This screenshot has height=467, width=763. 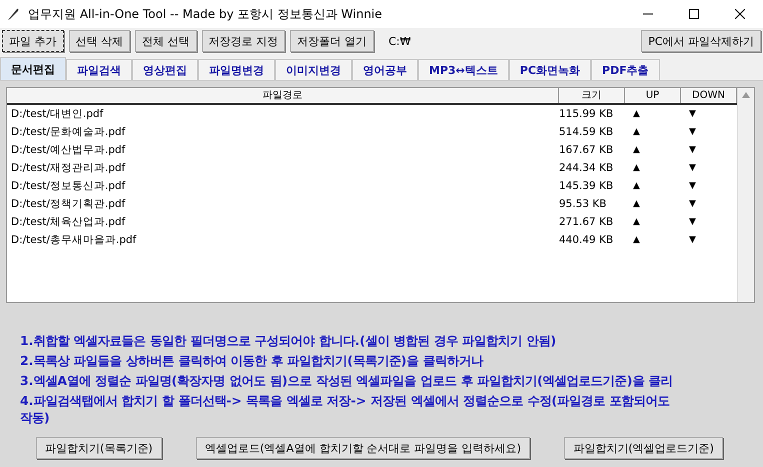 I want to click on table-cell-text: 95.53 KB, so click(x=583, y=204).